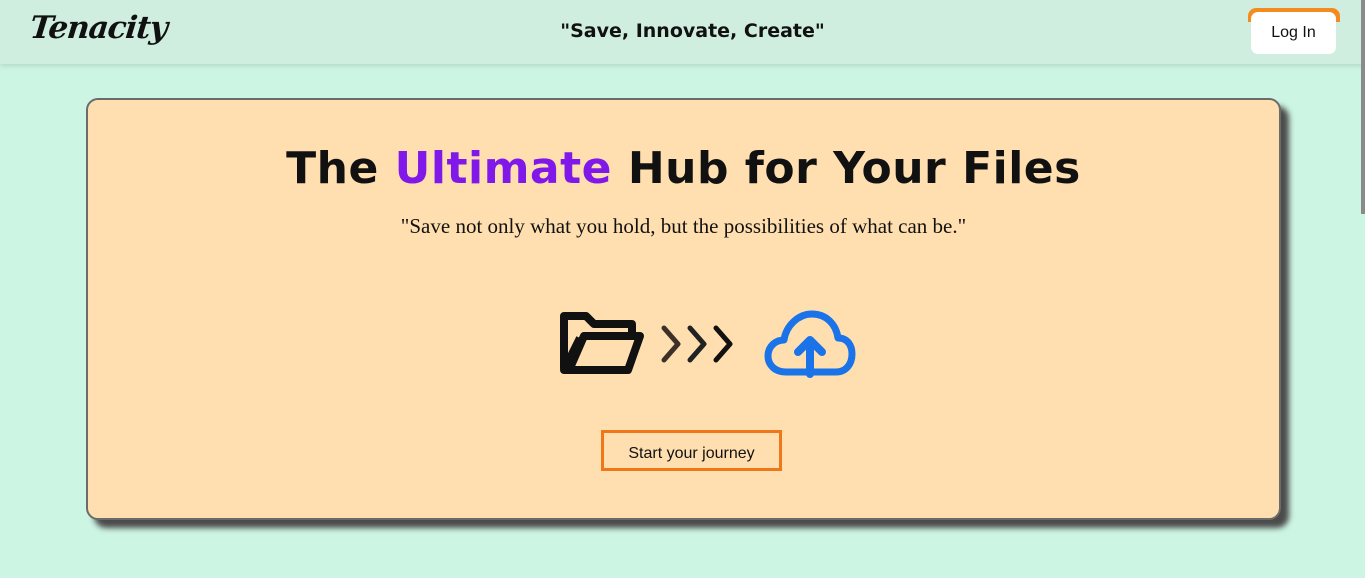 The image size is (1365, 578). Describe the element at coordinates (810, 344) in the screenshot. I see `cloud-upload-icon` at that location.